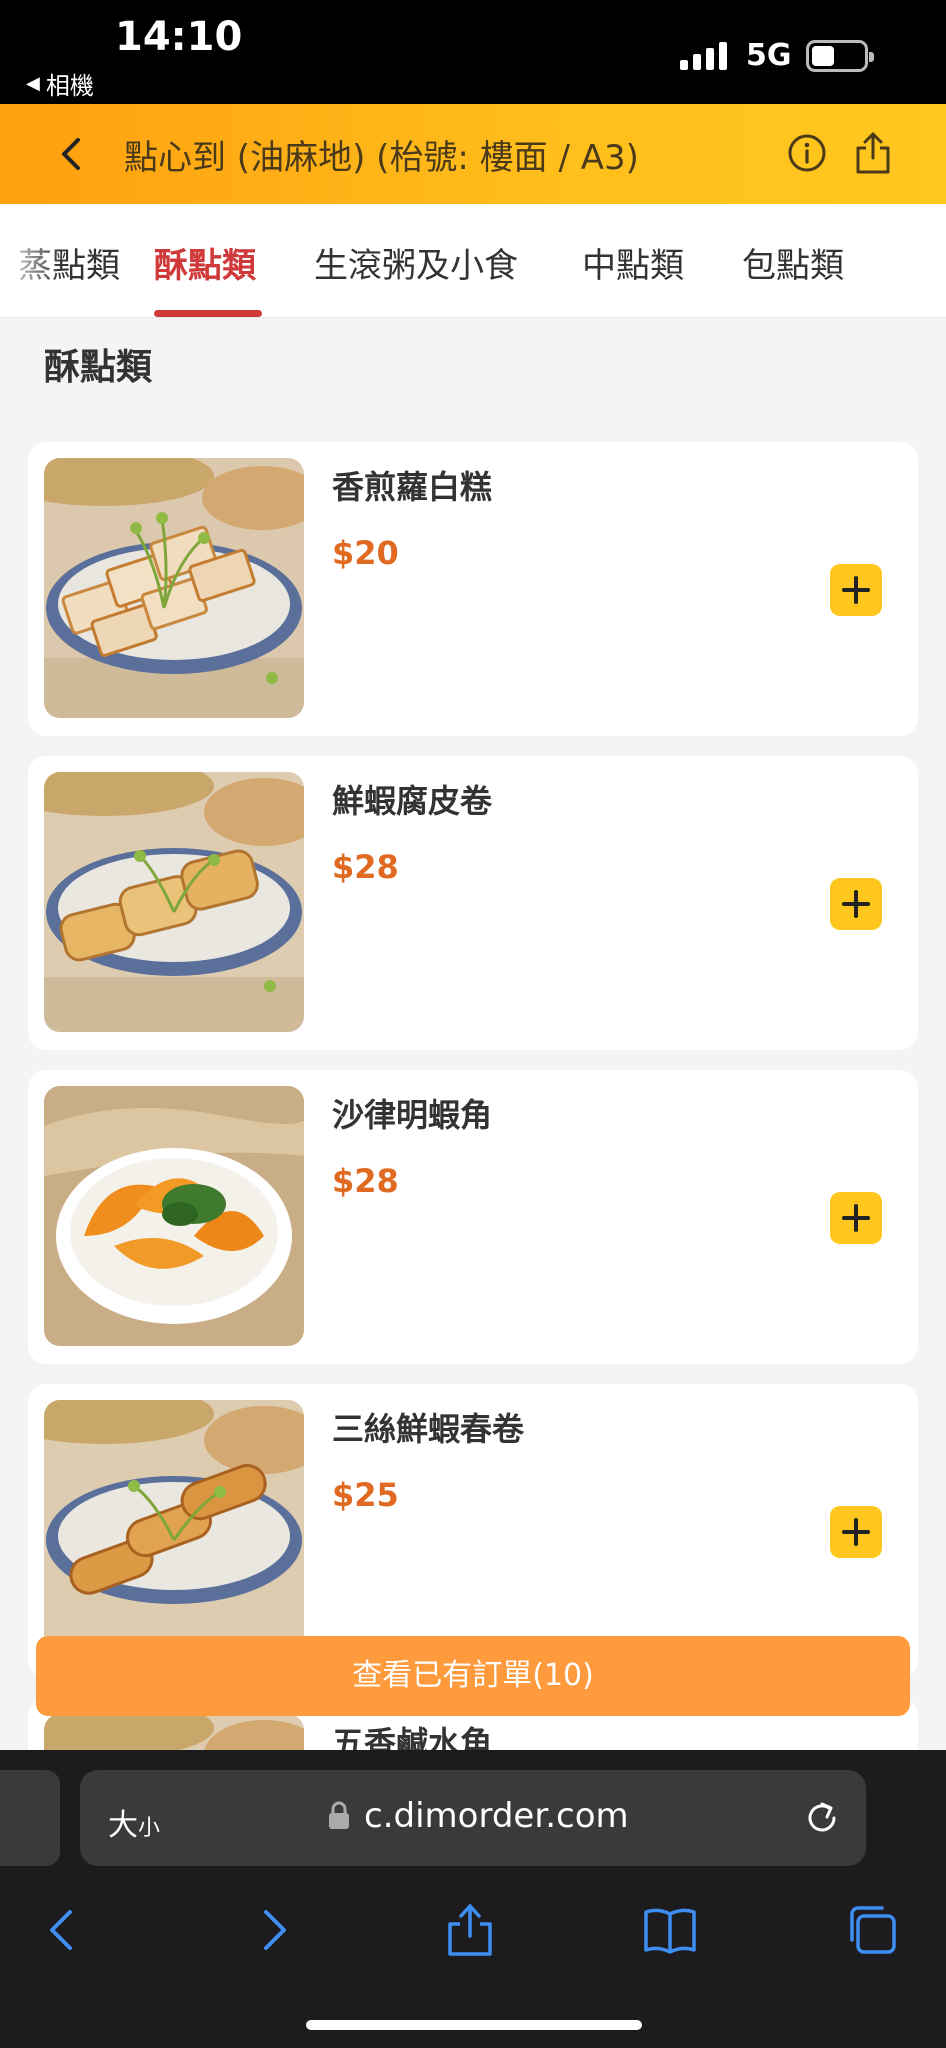 The image size is (946, 2048). What do you see at coordinates (840, 56) in the screenshot?
I see `battery-icon` at bounding box center [840, 56].